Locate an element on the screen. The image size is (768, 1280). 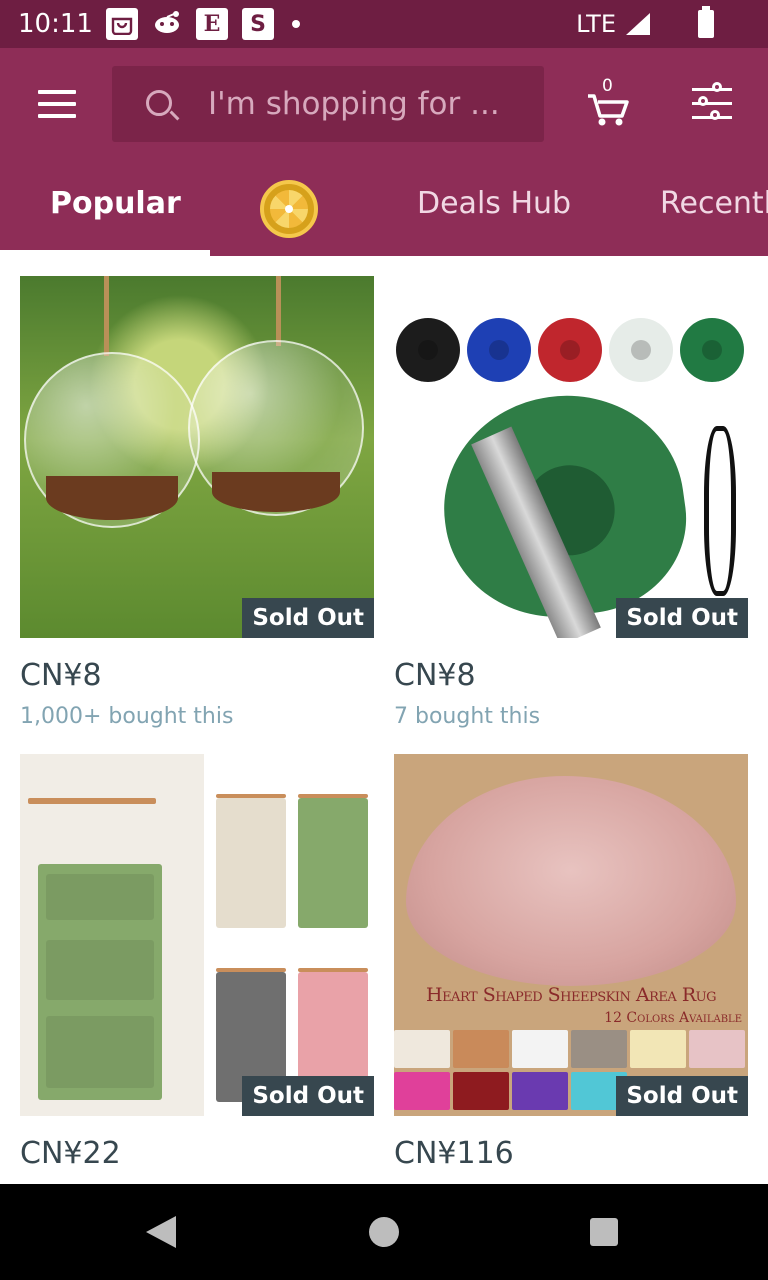
green-organizer is located at coordinates (333, 863).